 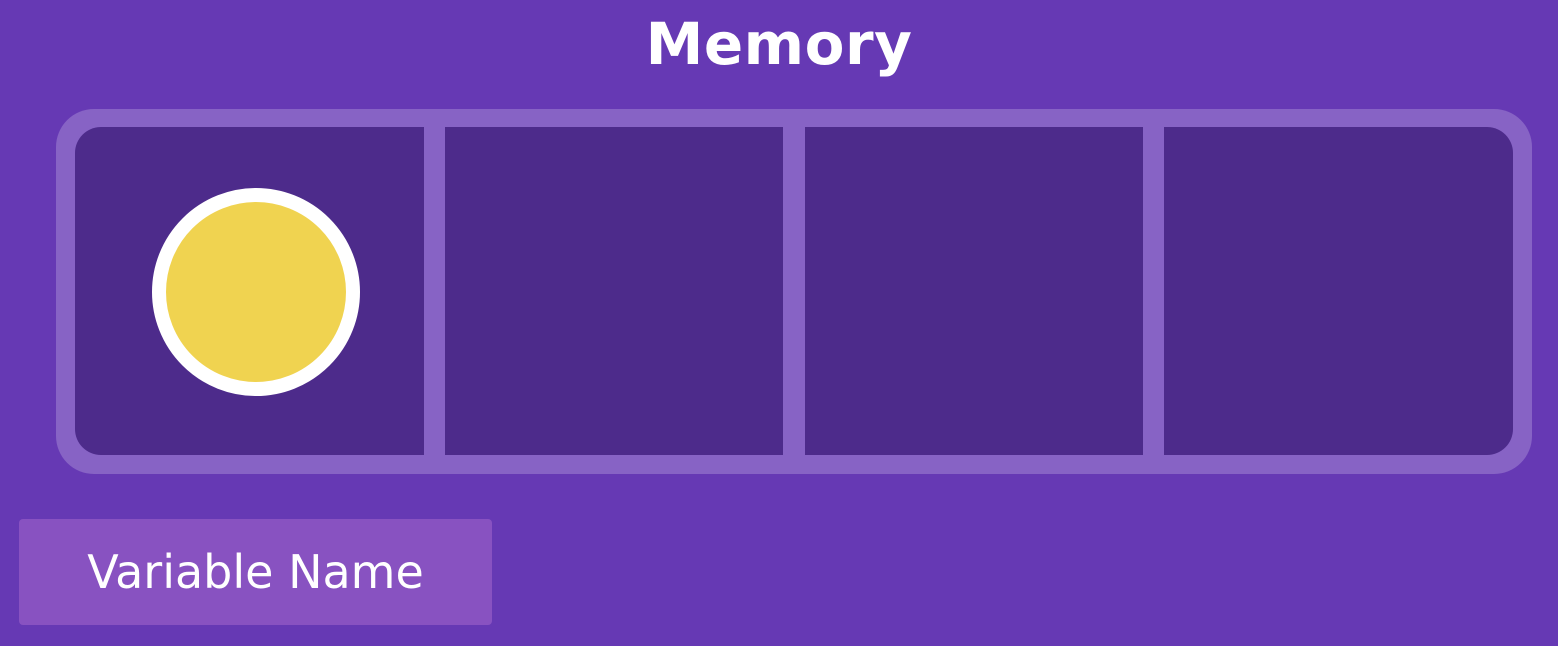 I want to click on stored-value-circle, so click(x=256, y=292).